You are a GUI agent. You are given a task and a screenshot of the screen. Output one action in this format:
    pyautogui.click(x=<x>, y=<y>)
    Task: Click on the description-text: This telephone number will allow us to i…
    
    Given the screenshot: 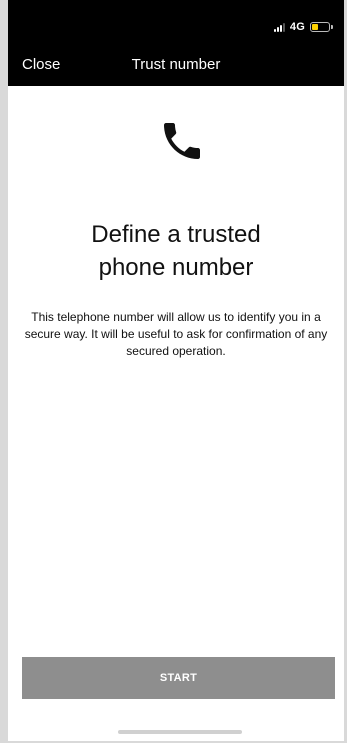 What is the action you would take?
    pyautogui.click(x=176, y=334)
    